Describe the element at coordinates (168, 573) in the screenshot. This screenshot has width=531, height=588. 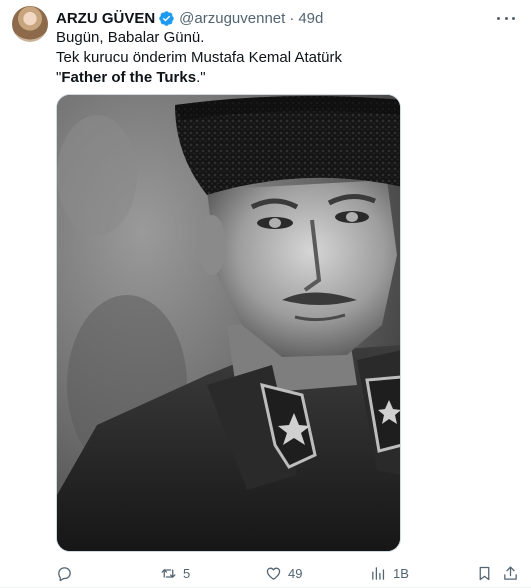
I see `repost-icon` at that location.